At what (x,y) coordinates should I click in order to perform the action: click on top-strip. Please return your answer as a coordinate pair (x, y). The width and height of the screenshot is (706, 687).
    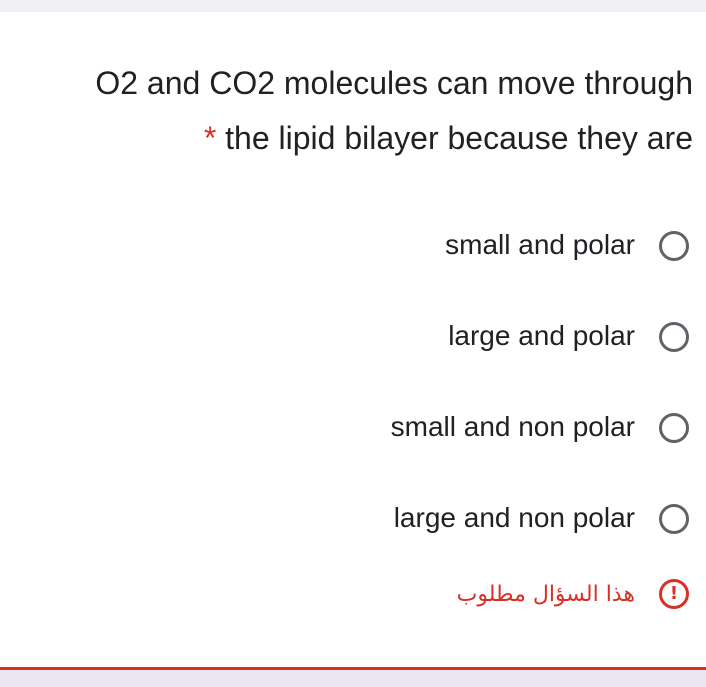
    Looking at the image, I should click on (353, 6).